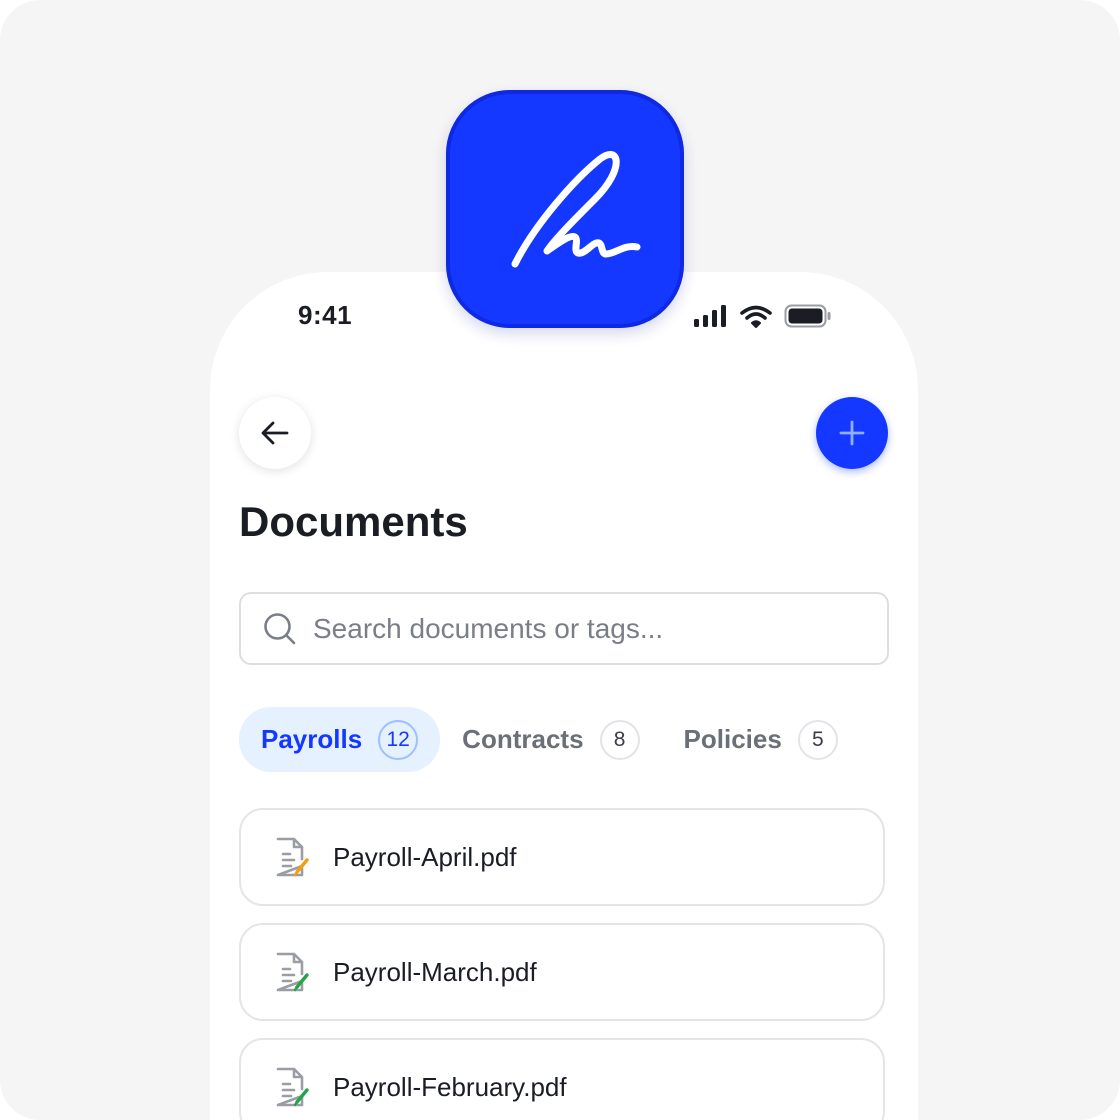 This screenshot has height=1120, width=1120. What do you see at coordinates (425, 856) in the screenshot?
I see `document-name: Payroll-April.pdf` at bounding box center [425, 856].